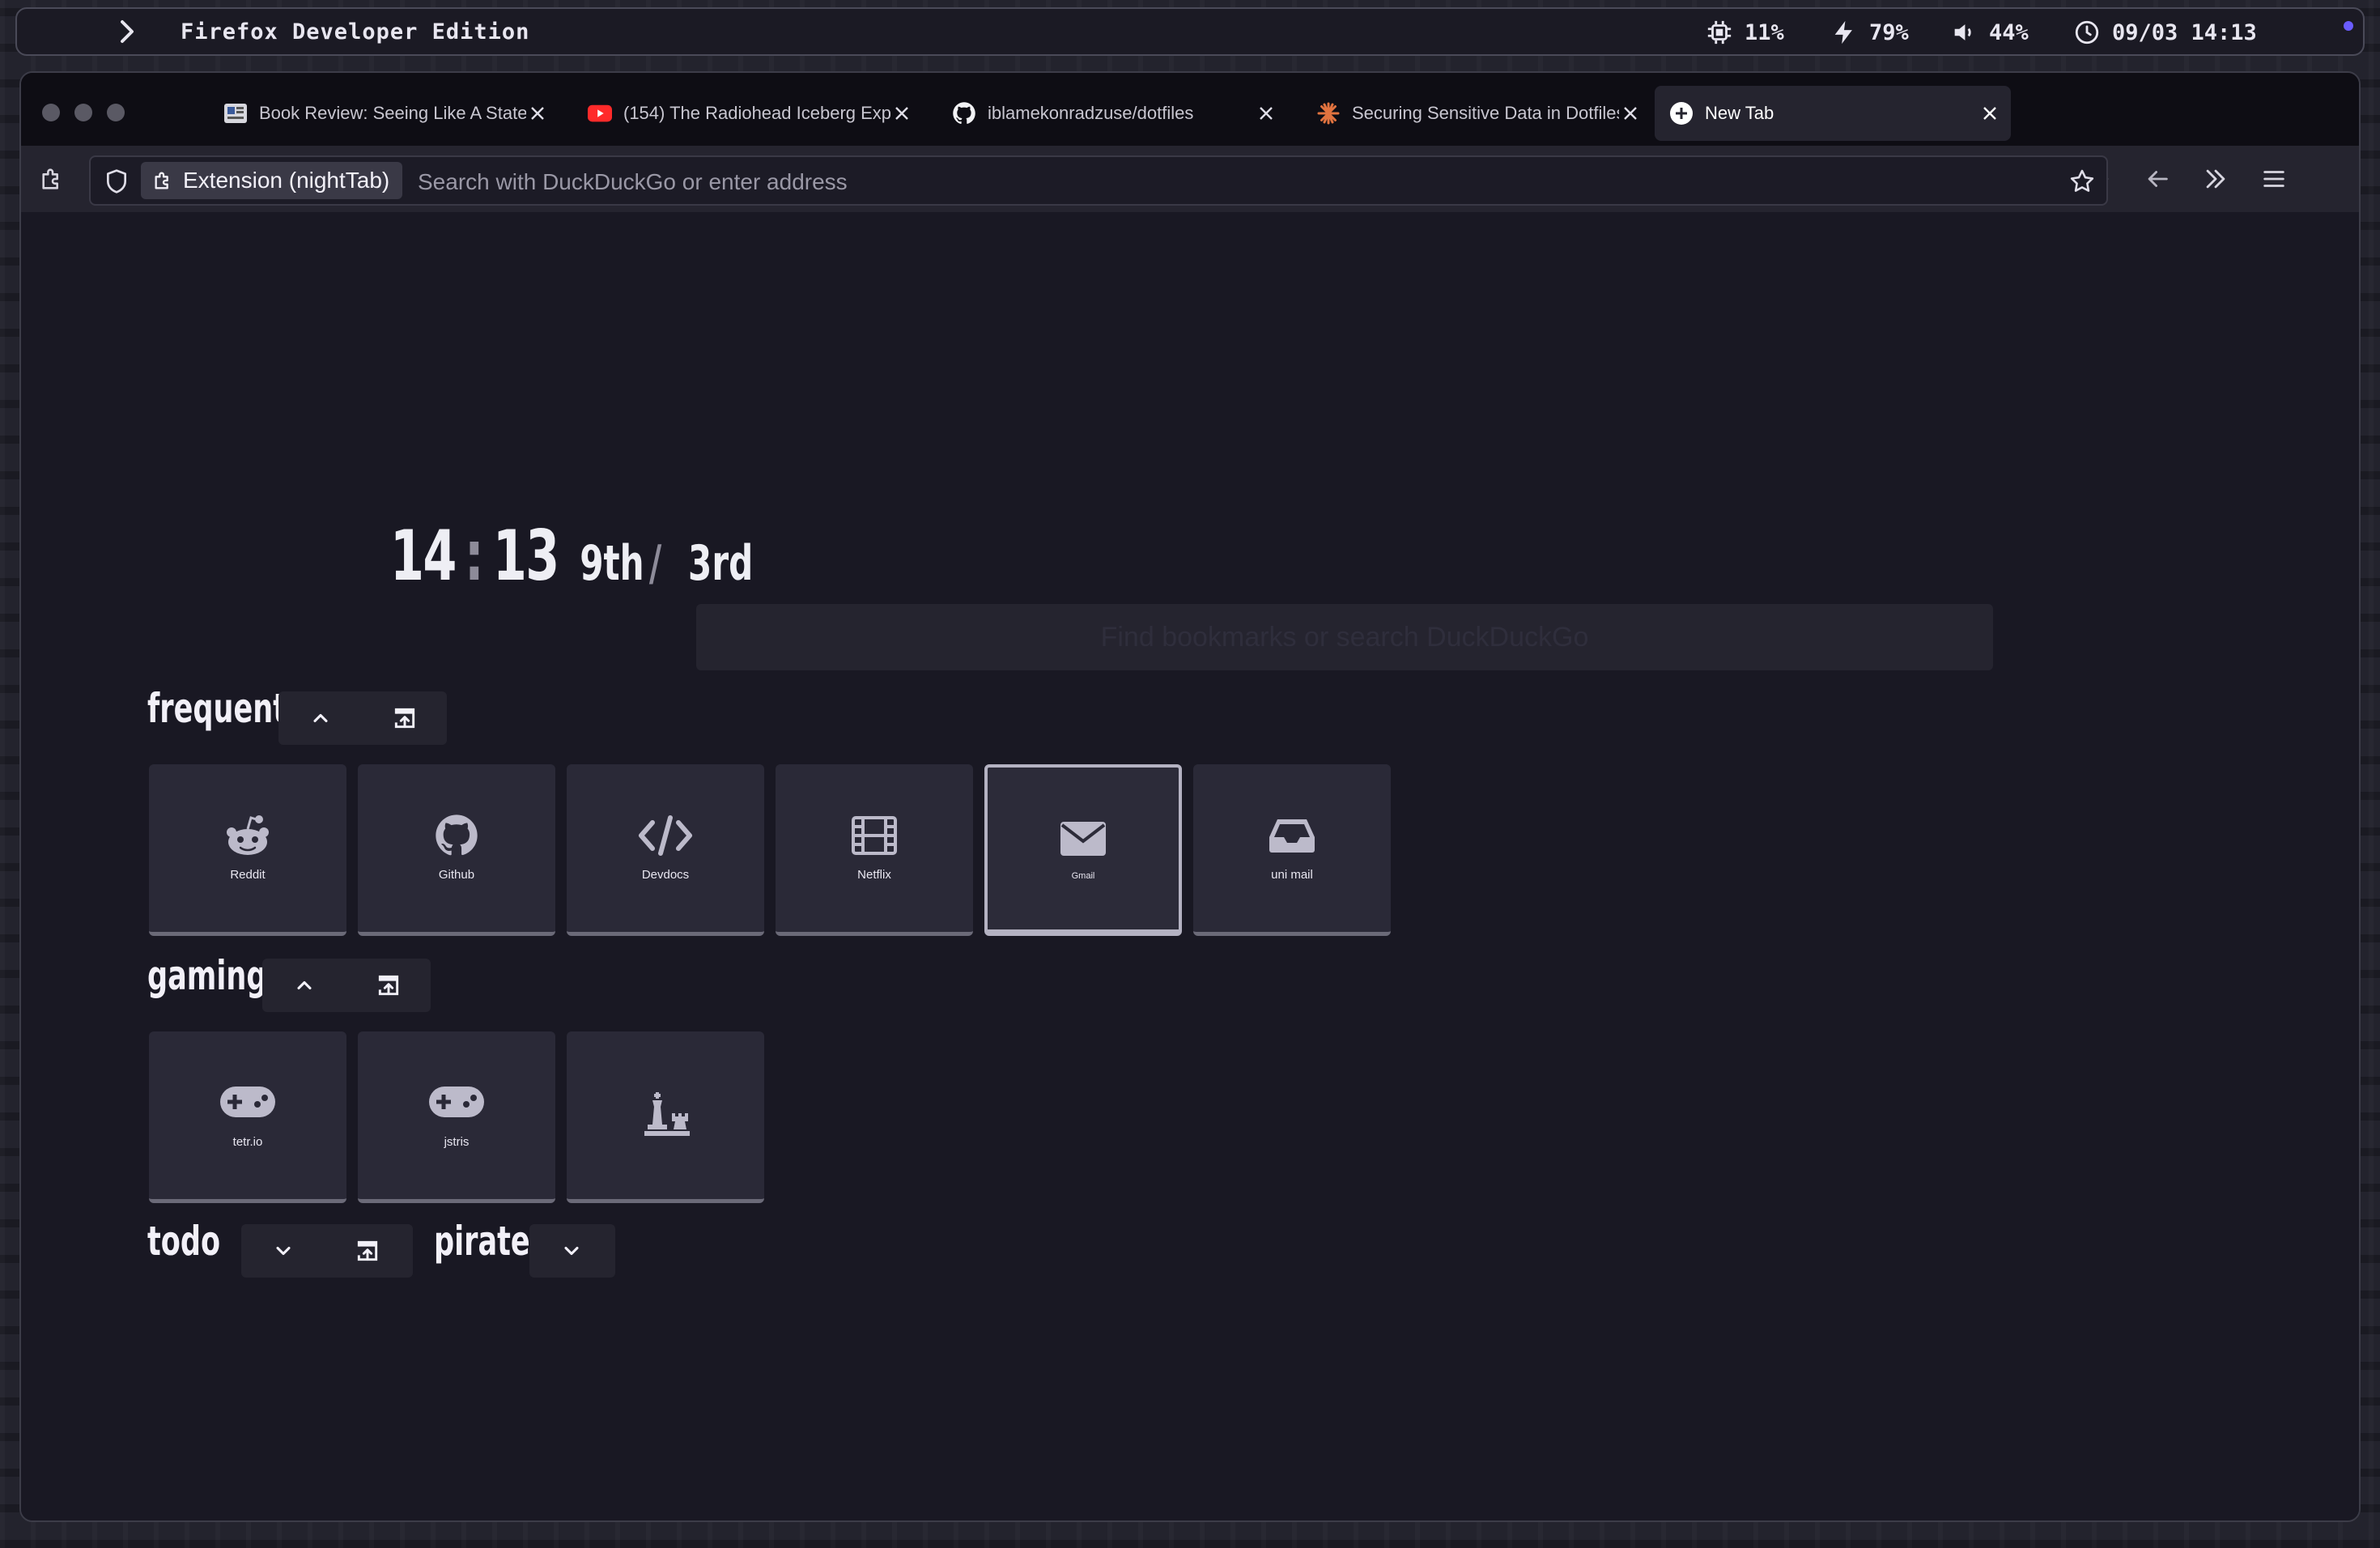 The height and width of the screenshot is (1548, 2380). I want to click on clock-hours: 14, so click(423, 556).